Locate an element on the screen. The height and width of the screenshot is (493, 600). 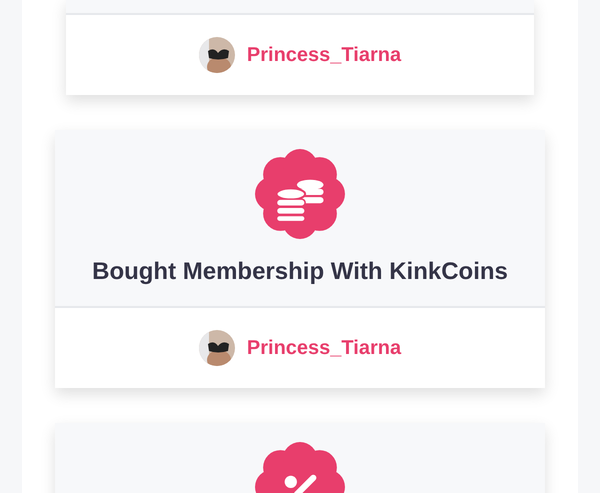
card-title: Bought Membership With KinkCoins is located at coordinates (300, 272).